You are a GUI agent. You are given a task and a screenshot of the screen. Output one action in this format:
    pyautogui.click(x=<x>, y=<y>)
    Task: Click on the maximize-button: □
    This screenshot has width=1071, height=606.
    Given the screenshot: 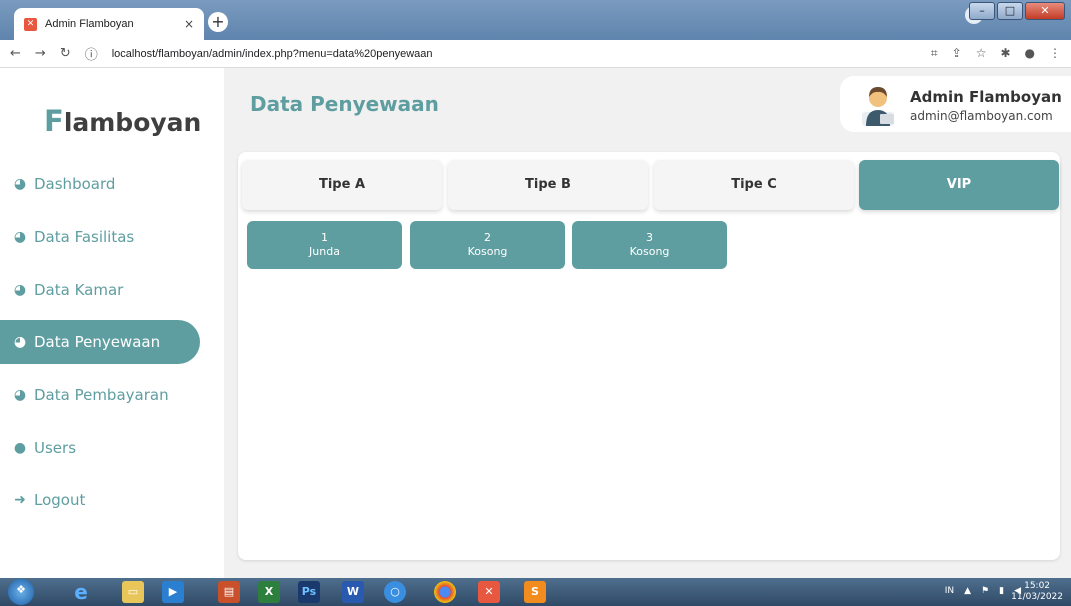 What is the action you would take?
    pyautogui.click(x=1010, y=11)
    